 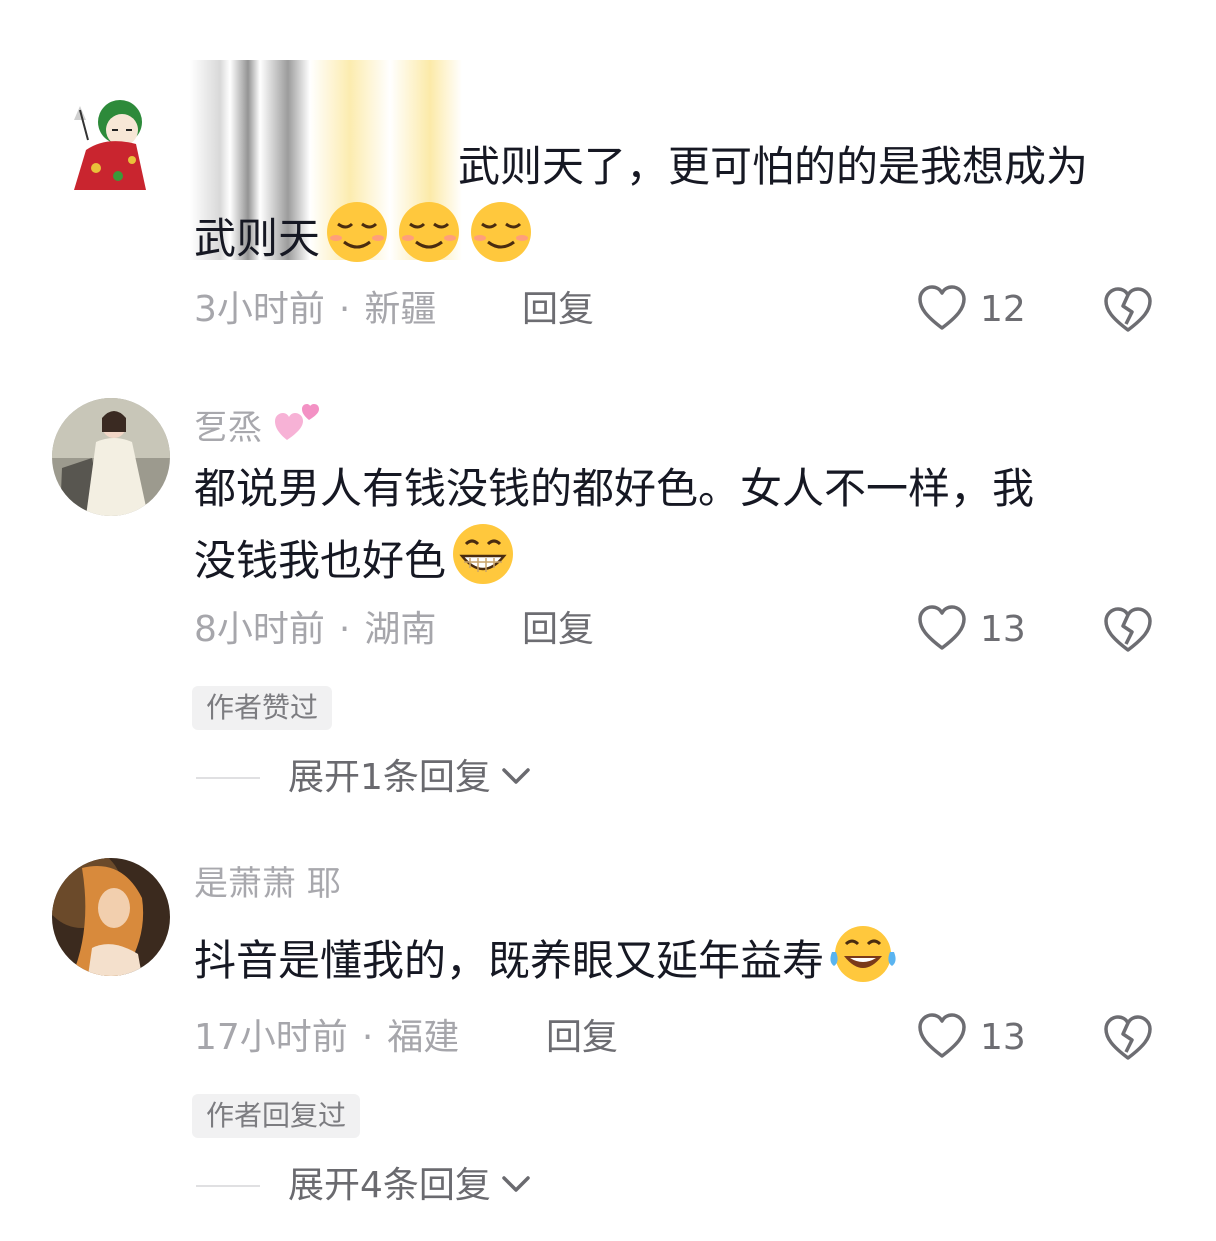 What do you see at coordinates (423, 1037) in the screenshot?
I see `comment-location: 福建` at bounding box center [423, 1037].